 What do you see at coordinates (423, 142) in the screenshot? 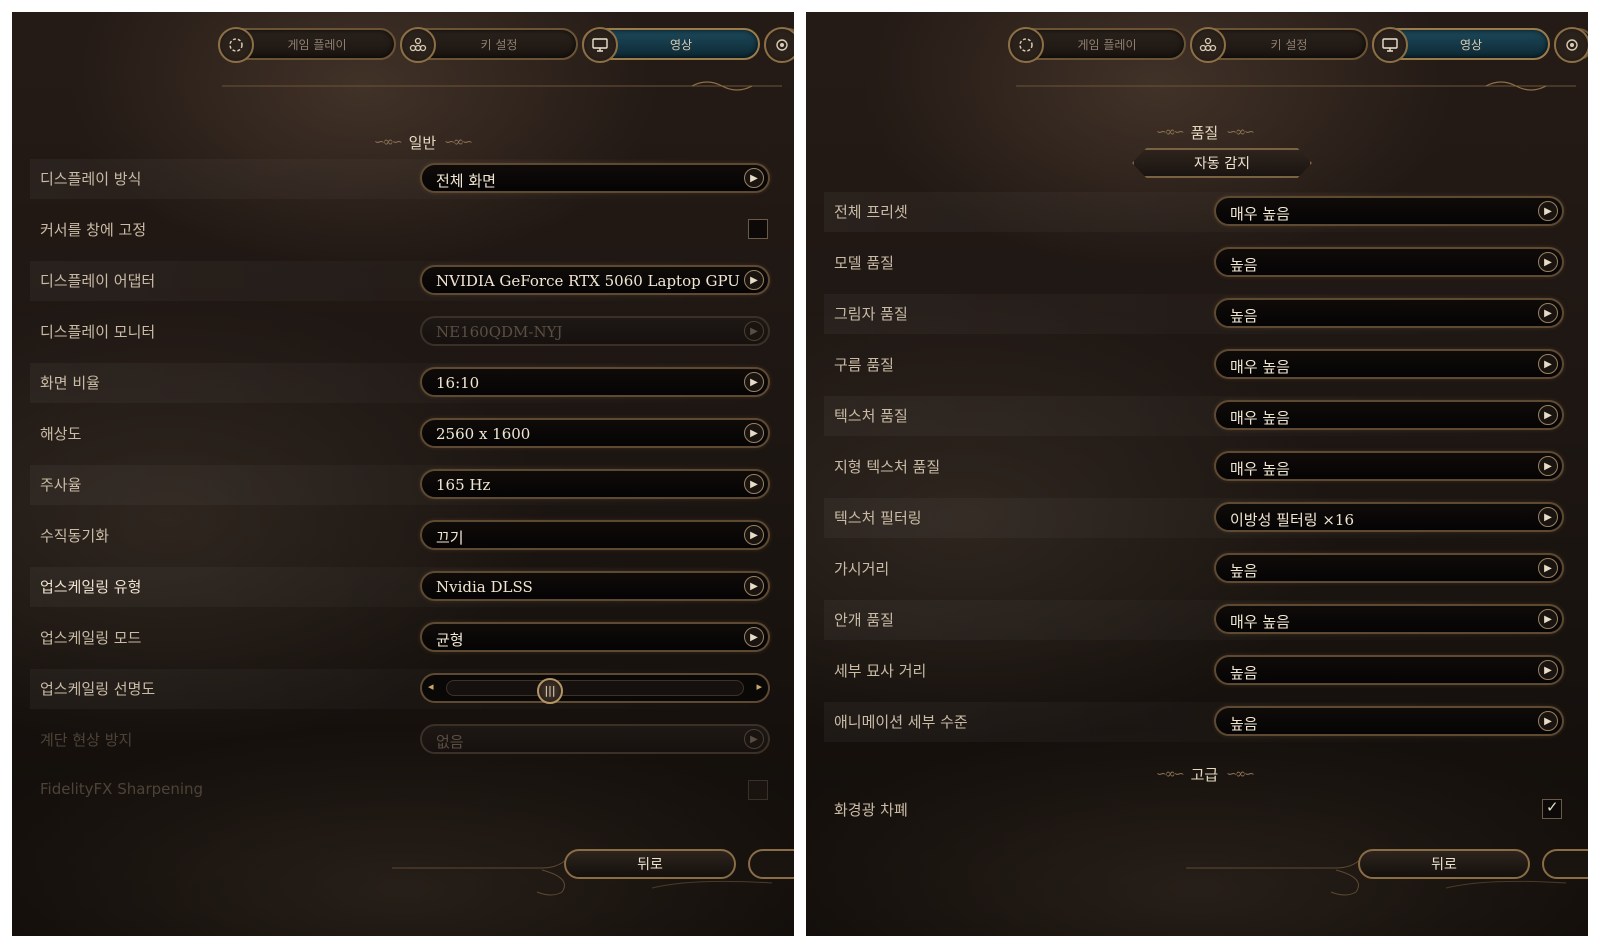
I see `section-header-general: ∽∞∽ 일반 ∽∞∽` at bounding box center [423, 142].